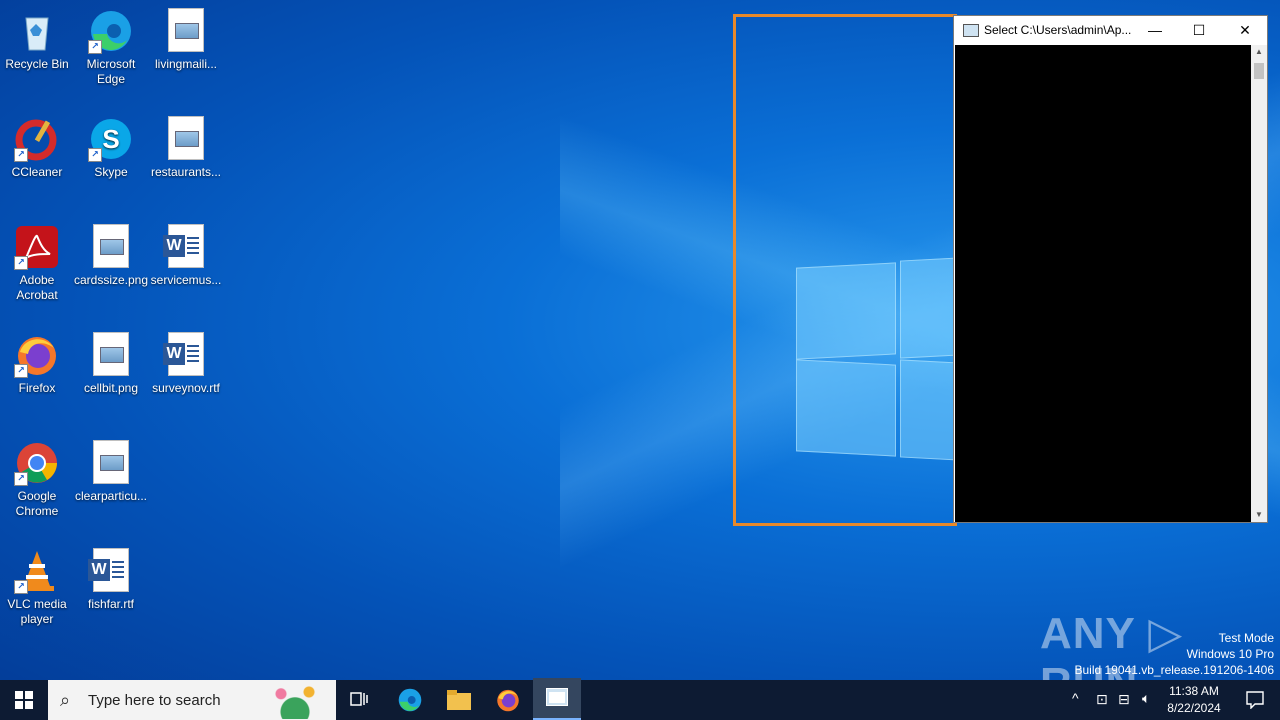 This screenshot has width=1280, height=720. I want to click on skype-icon: S ↗, so click(111, 139).